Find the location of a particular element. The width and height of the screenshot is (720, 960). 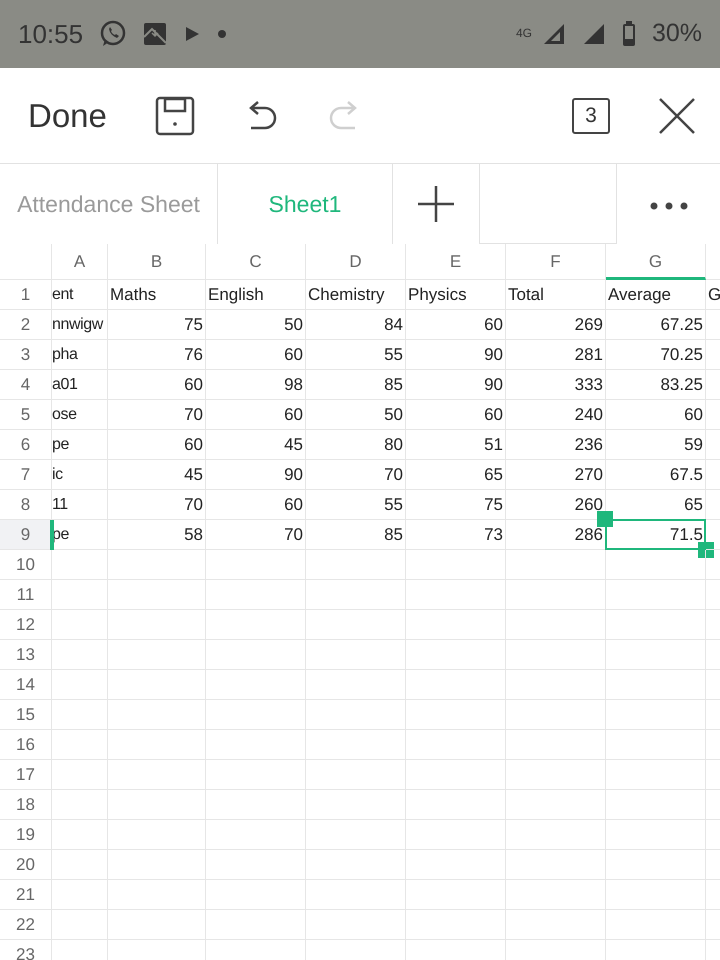

table-cell: 236 is located at coordinates (556, 445).